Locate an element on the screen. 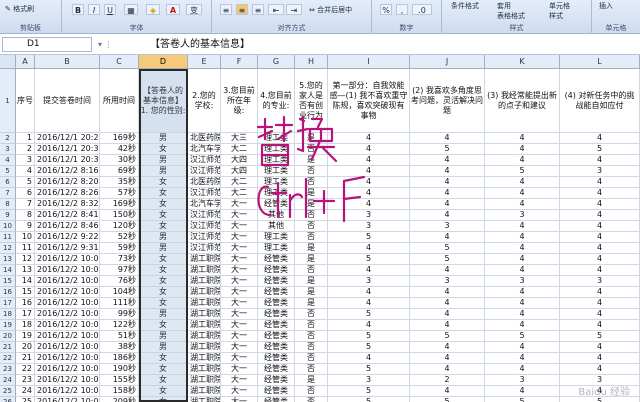 The height and width of the screenshot is (402, 640). row-header: 6 is located at coordinates (8, 182).